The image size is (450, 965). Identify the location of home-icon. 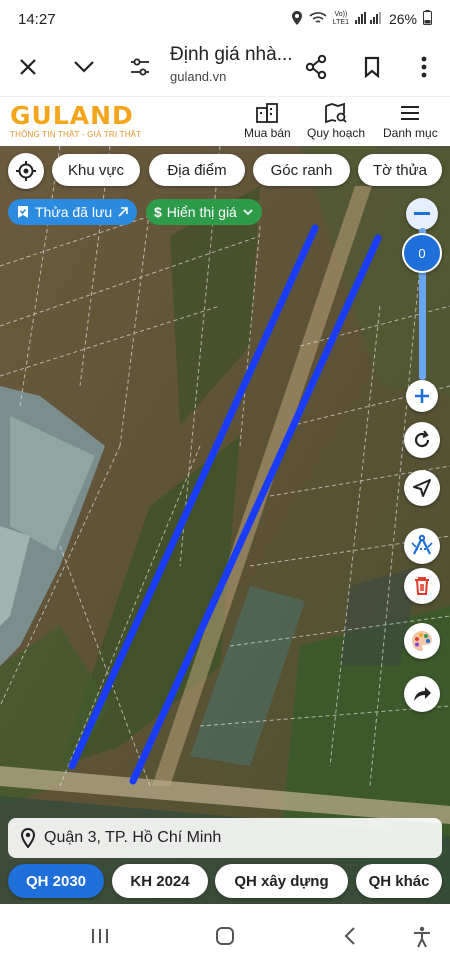
(225, 938).